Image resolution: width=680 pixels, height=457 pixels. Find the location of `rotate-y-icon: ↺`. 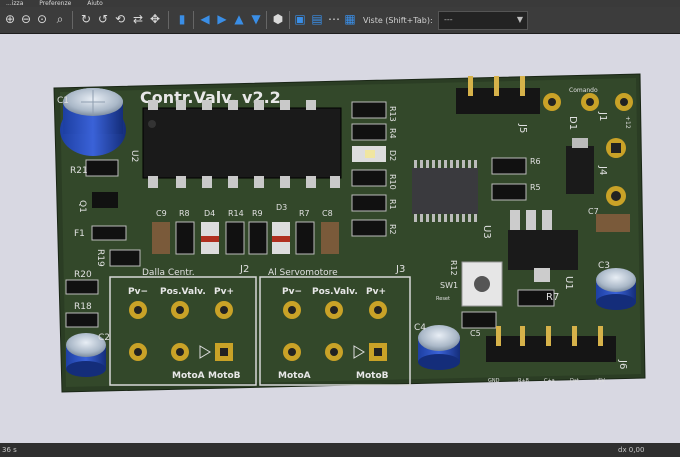

rotate-y-icon: ↺ is located at coordinates (103, 19).